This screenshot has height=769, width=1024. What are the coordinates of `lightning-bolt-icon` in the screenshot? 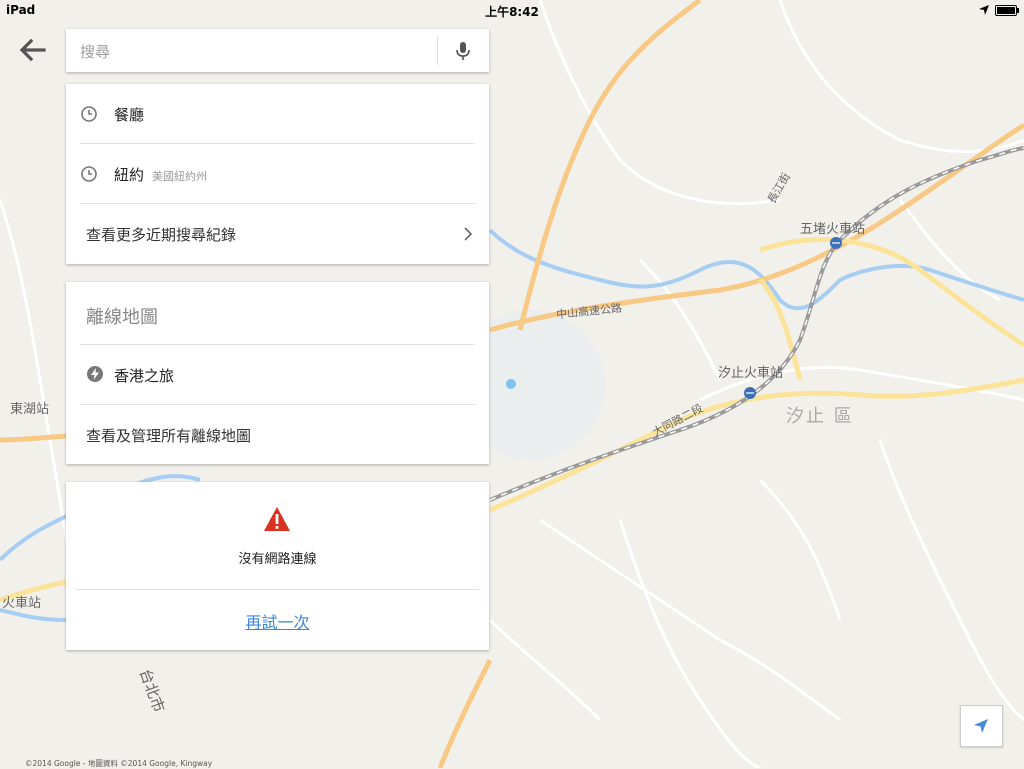 It's located at (95, 374).